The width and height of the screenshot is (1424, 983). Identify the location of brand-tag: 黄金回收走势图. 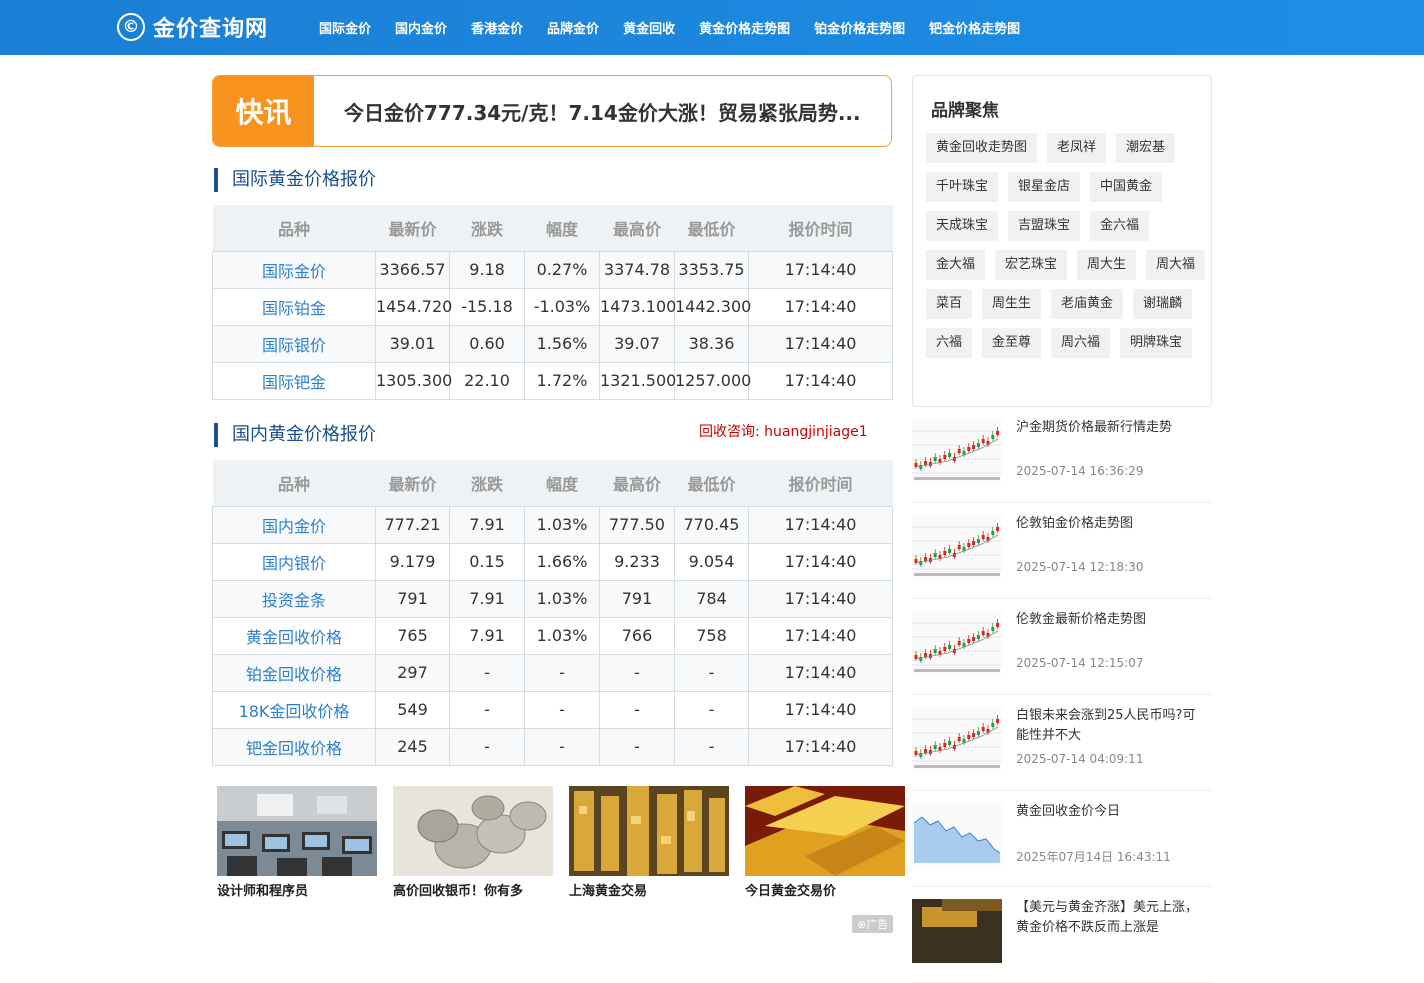
(982, 148).